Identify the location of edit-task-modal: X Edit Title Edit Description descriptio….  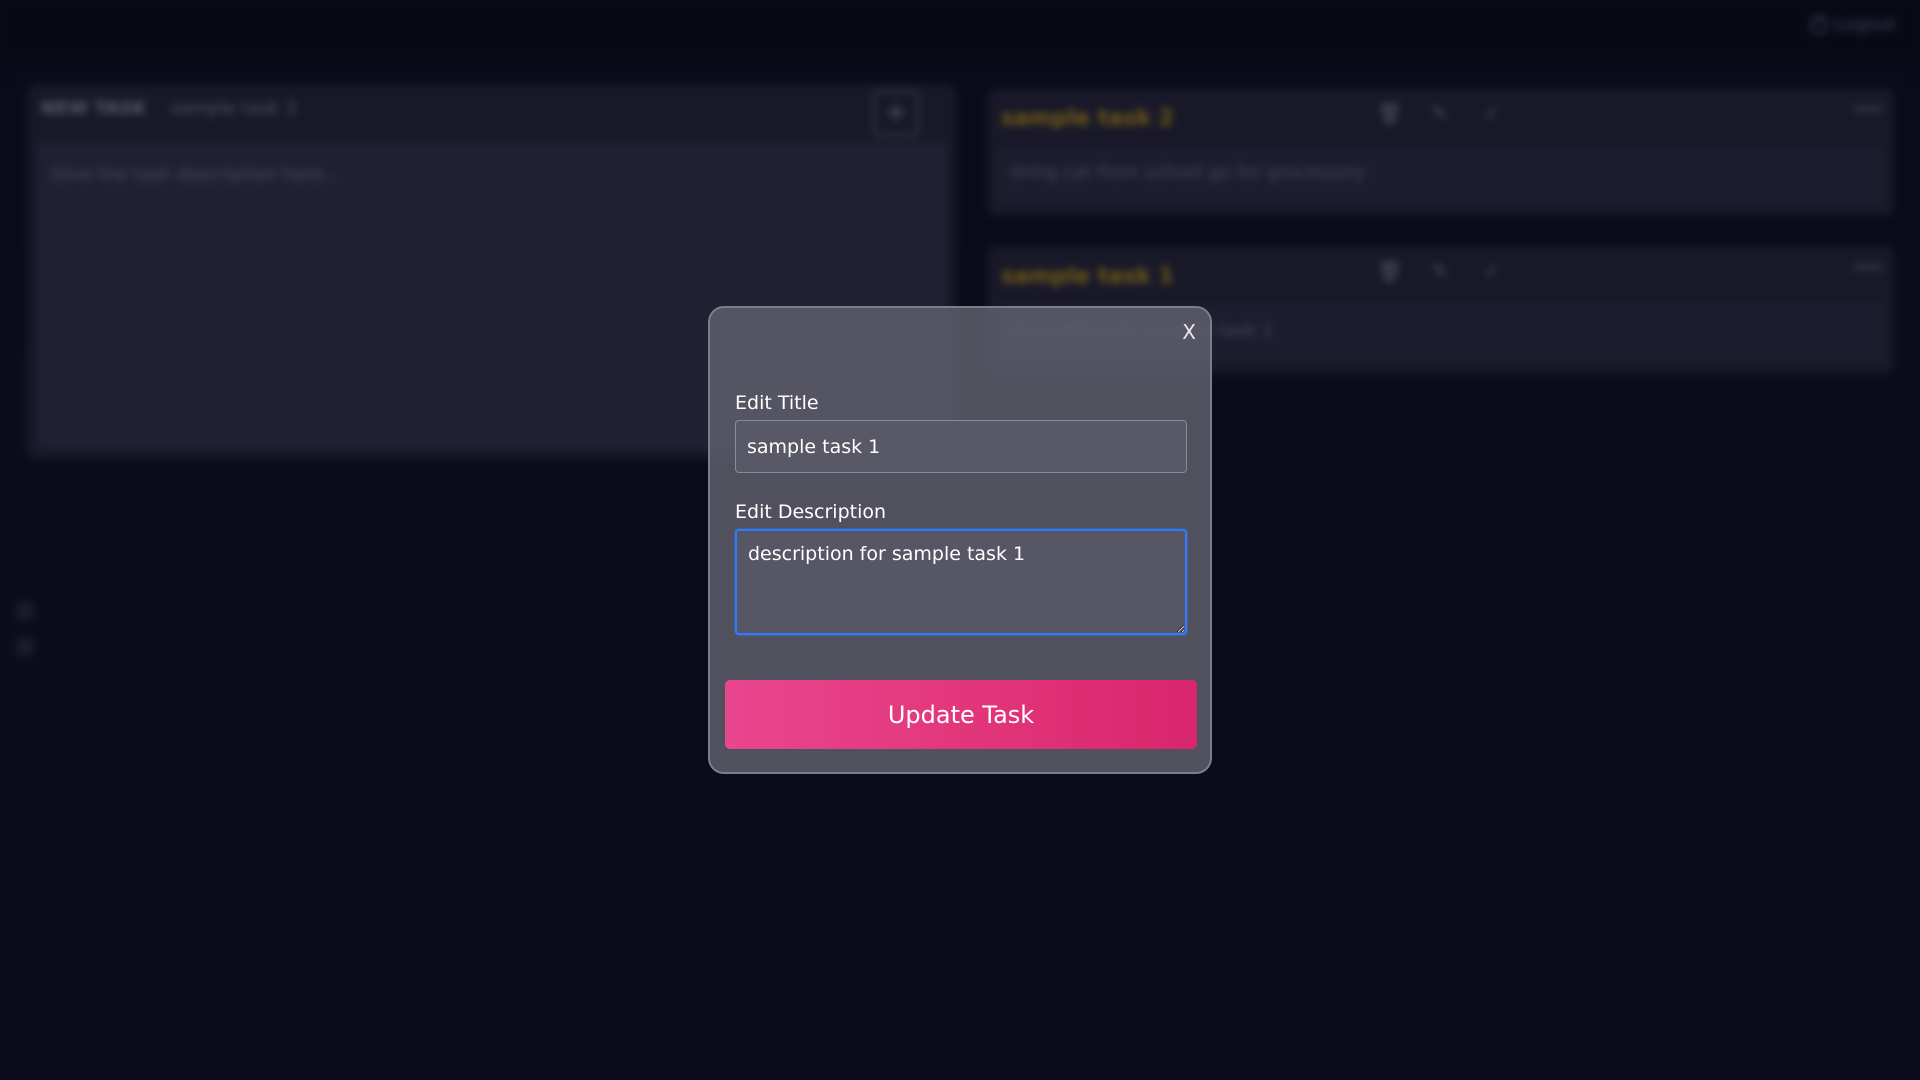
(960, 540).